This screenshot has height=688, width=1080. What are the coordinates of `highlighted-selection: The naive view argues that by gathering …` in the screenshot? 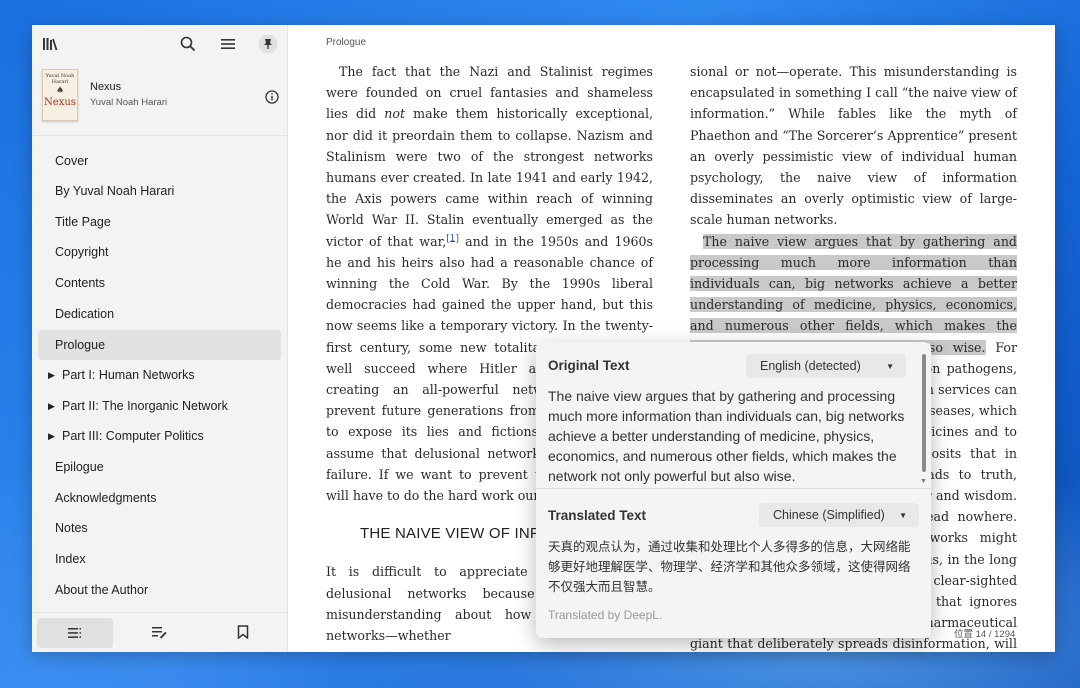 It's located at (853, 294).